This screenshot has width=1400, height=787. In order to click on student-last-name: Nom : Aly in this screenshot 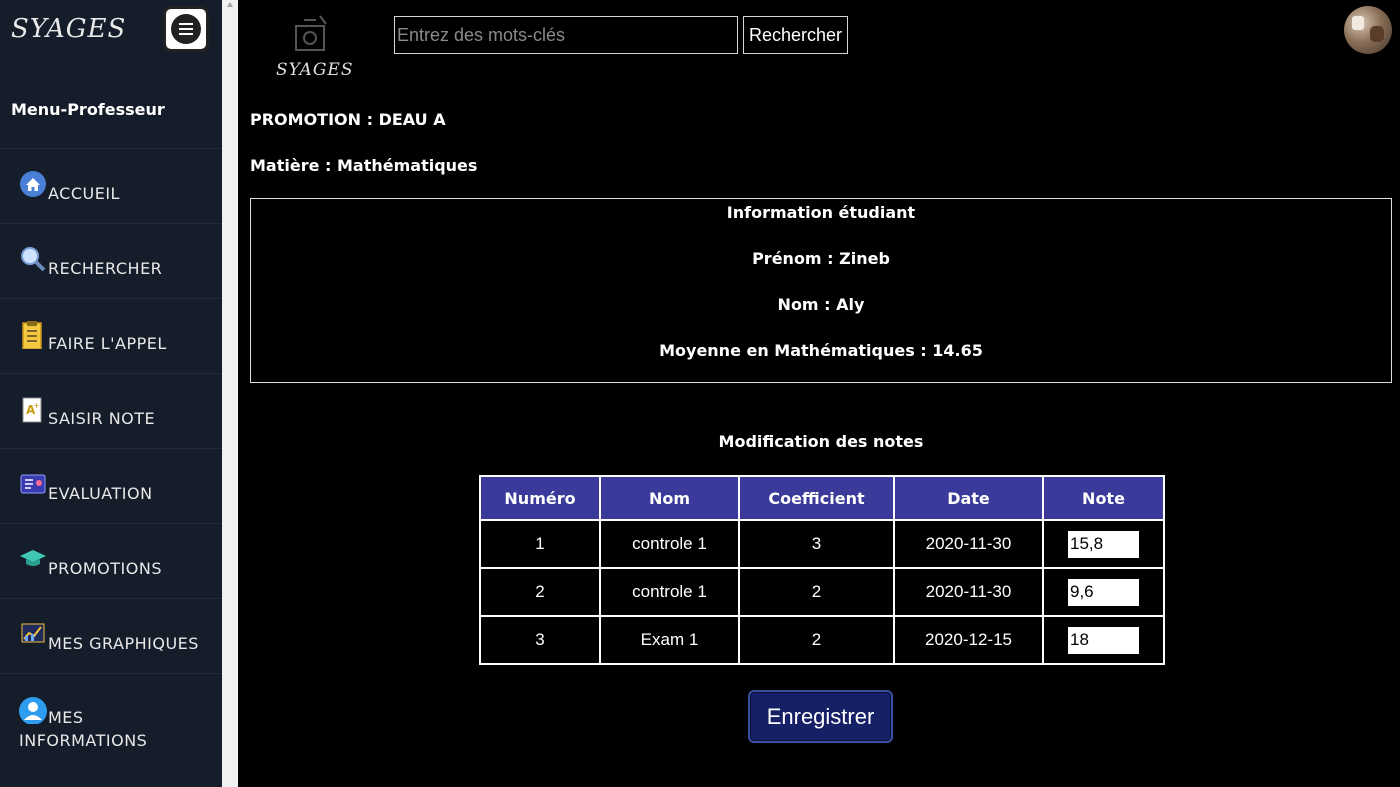, I will do `click(821, 304)`.